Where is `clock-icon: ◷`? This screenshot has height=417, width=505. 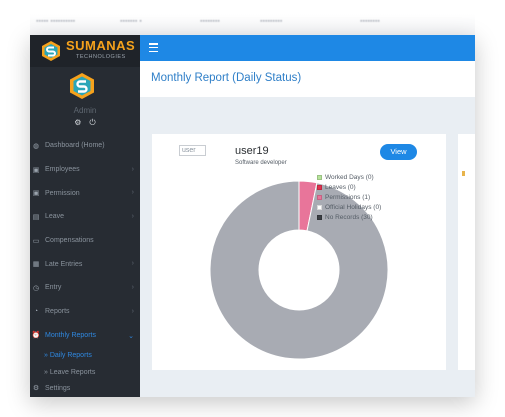
clock-icon: ◷ is located at coordinates (36, 288).